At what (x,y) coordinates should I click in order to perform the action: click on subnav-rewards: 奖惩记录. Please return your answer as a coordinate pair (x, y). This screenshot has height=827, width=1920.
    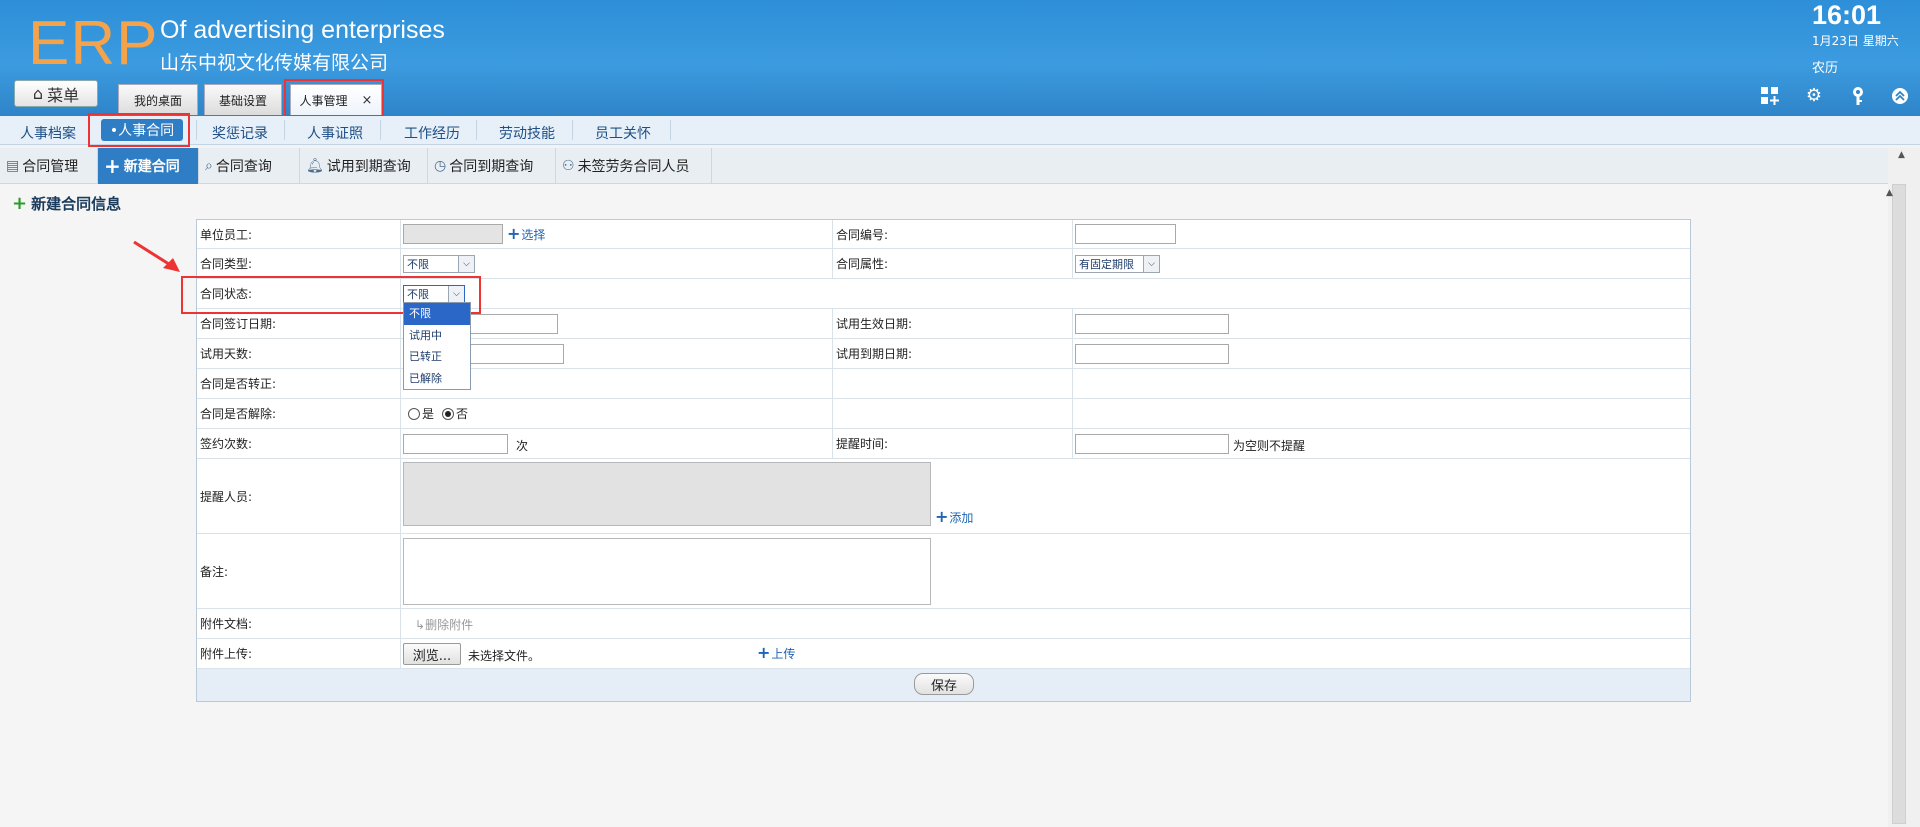
    Looking at the image, I should click on (240, 133).